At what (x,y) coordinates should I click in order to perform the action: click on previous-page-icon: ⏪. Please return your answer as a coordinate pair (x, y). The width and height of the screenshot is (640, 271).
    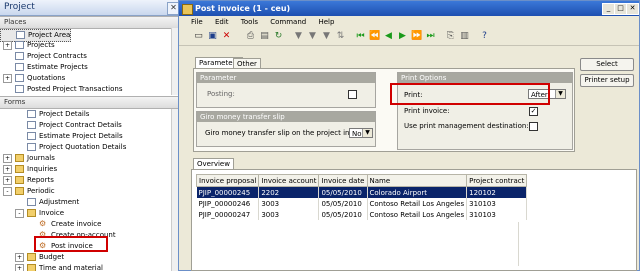
    Looking at the image, I should click on (374, 36).